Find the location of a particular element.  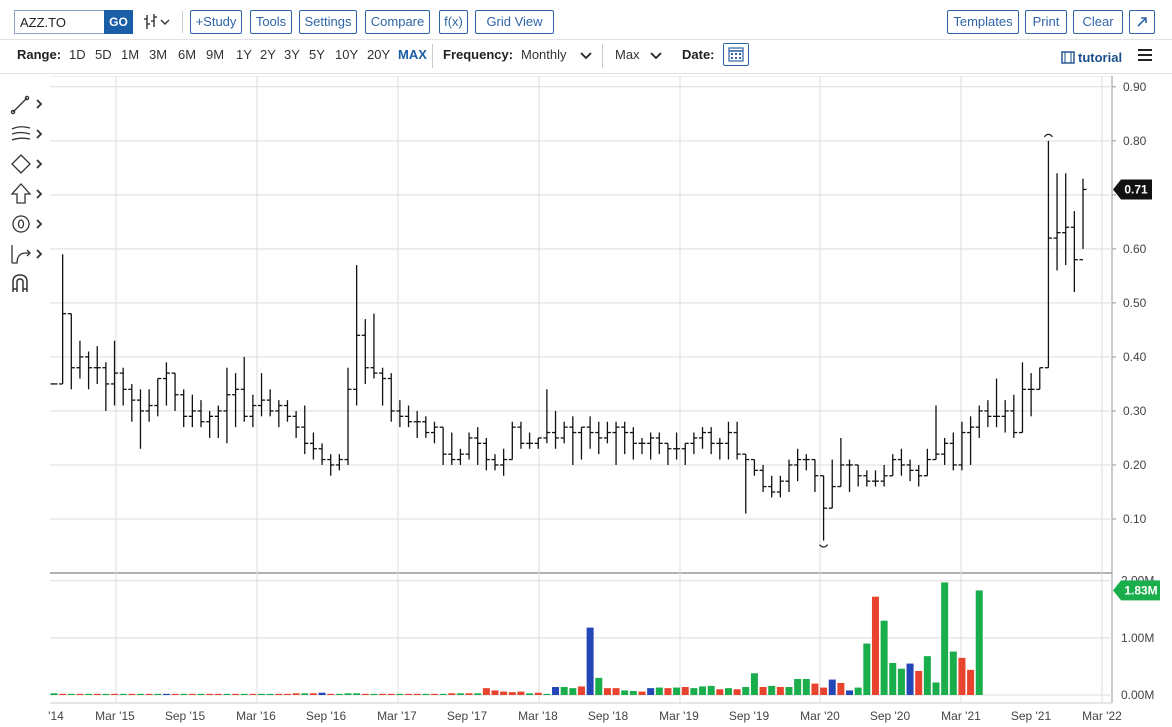

symbol-input is located at coordinates (59, 22).